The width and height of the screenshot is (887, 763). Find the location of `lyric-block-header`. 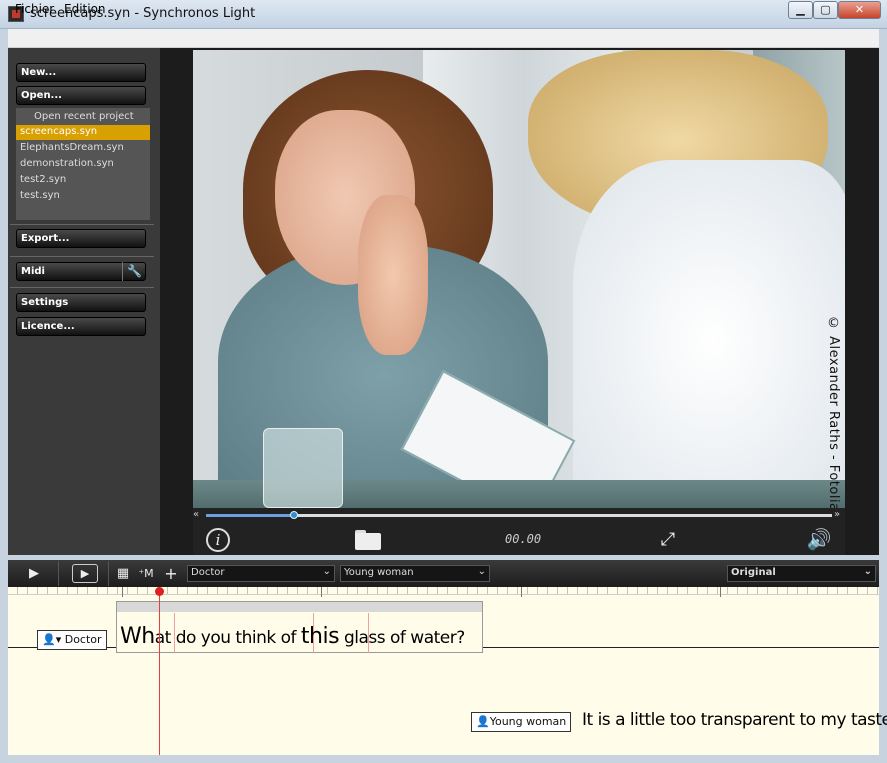

lyric-block-header is located at coordinates (299, 607).